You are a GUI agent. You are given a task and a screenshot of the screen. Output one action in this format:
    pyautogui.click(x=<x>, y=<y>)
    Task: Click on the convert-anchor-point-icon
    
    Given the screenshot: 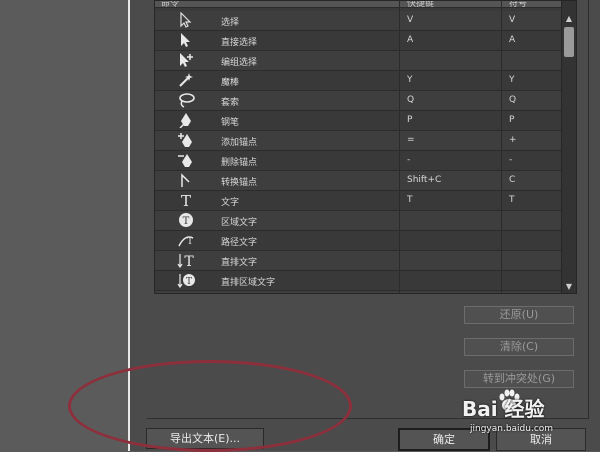 What is the action you would take?
    pyautogui.click(x=185, y=180)
    